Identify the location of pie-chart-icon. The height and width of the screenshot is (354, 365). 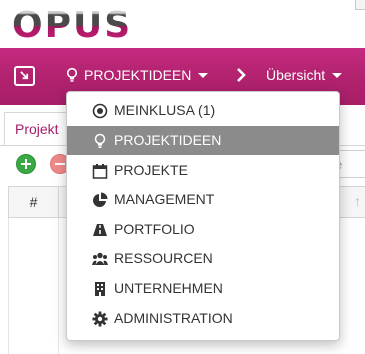
(100, 199).